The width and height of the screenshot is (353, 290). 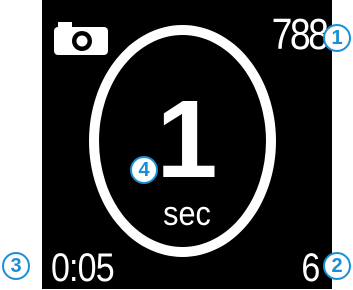 I want to click on elapsed-time: 0:05, so click(x=83, y=268).